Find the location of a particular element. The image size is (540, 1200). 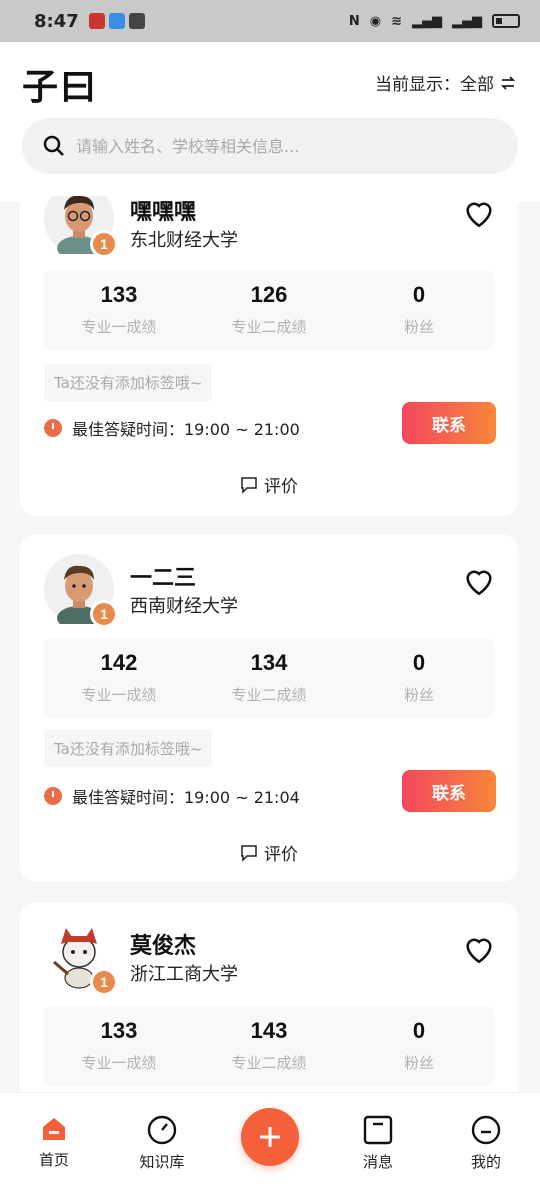

tab-label: 我的 is located at coordinates (485, 1162).